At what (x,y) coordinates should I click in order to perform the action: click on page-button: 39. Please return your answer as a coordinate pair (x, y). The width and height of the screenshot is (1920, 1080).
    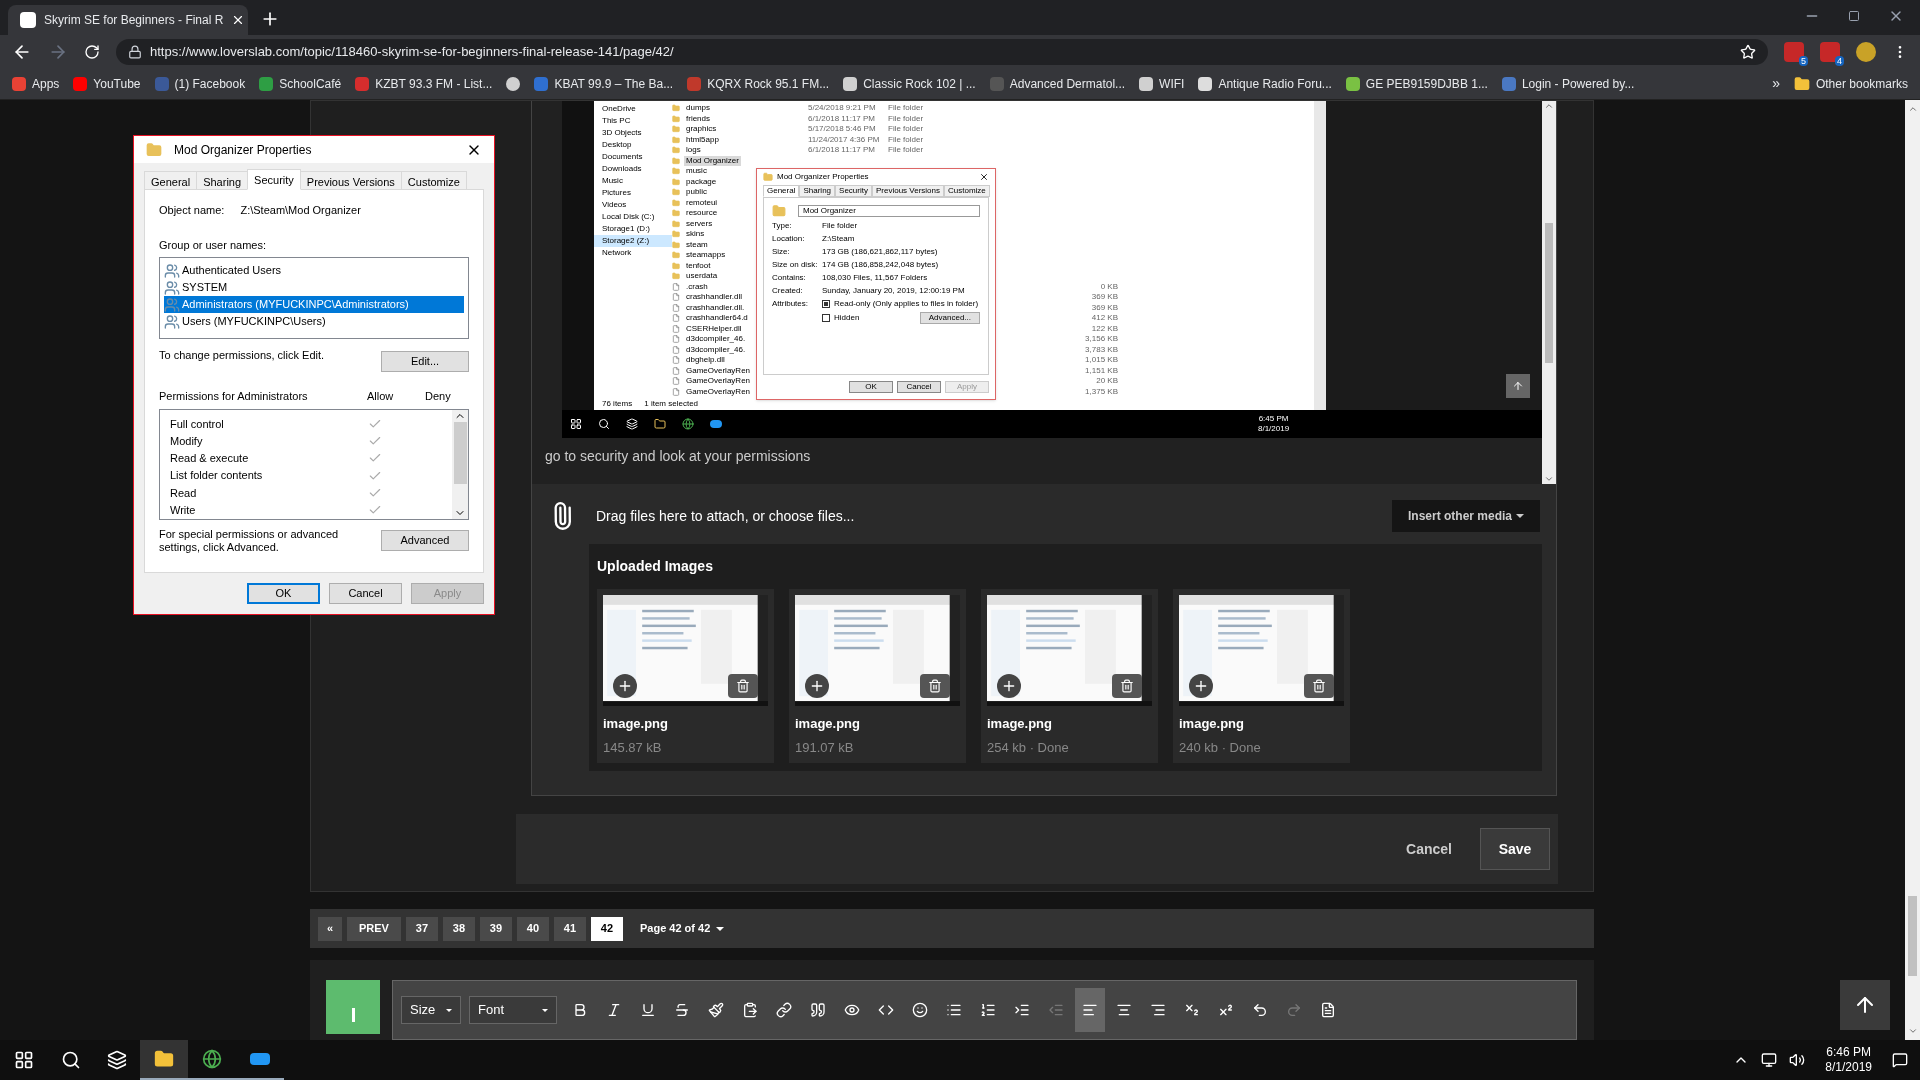
    Looking at the image, I should click on (495, 928).